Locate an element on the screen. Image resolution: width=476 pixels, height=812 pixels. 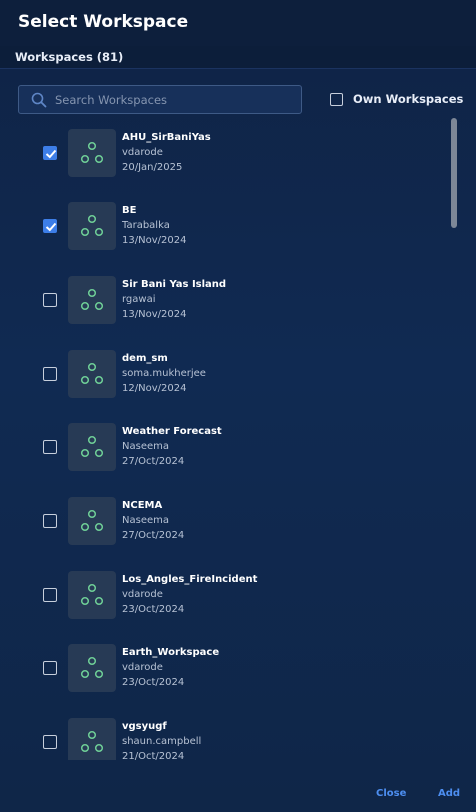
workspace-name: dem_sm is located at coordinates (145, 358).